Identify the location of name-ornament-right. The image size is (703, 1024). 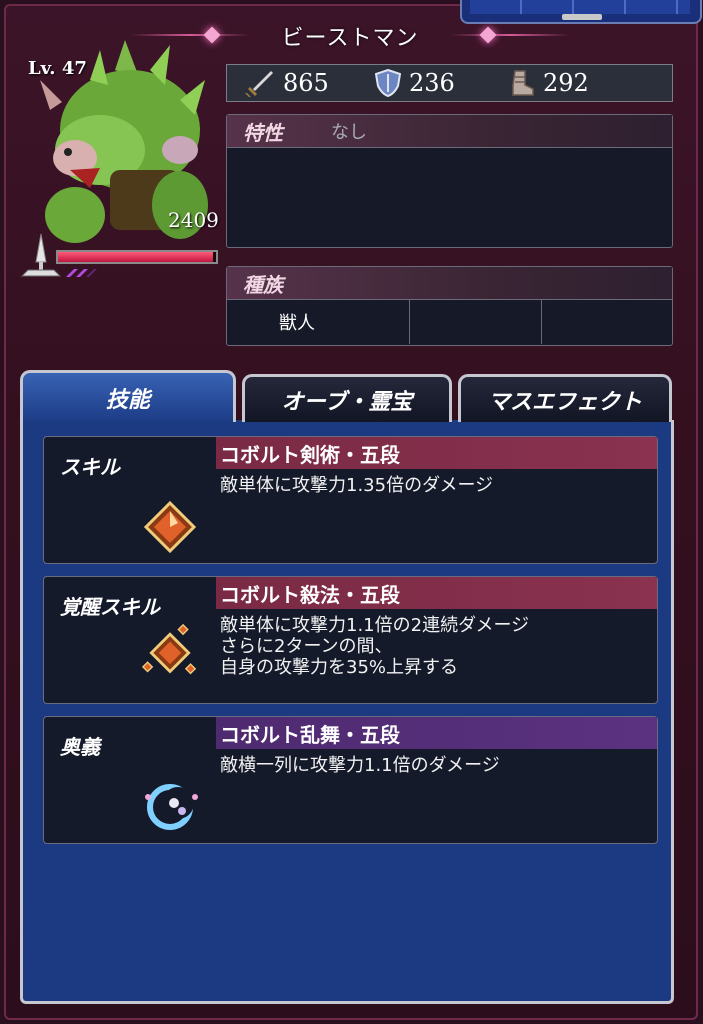
(510, 35).